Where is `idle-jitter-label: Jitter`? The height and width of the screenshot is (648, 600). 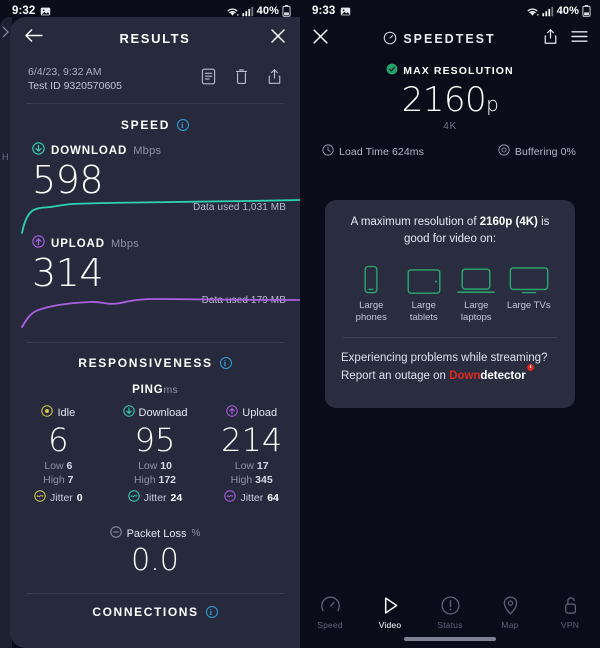 idle-jitter-label: Jitter is located at coordinates (61, 497).